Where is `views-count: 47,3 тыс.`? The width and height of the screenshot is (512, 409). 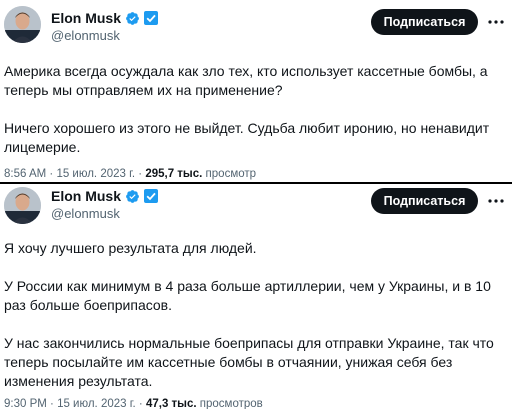
views-count: 47,3 тыс. is located at coordinates (171, 403).